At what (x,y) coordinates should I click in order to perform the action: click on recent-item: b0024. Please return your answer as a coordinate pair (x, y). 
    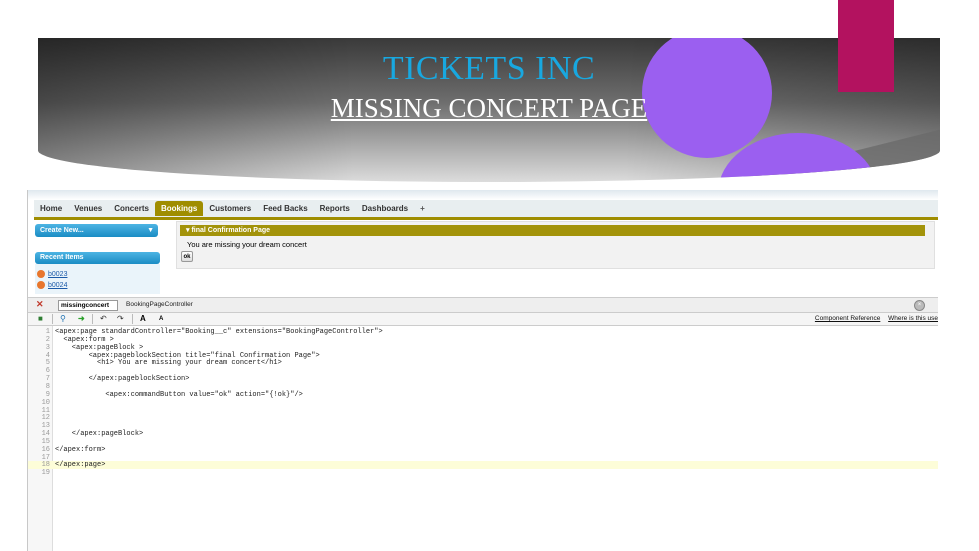
    Looking at the image, I should click on (52, 285).